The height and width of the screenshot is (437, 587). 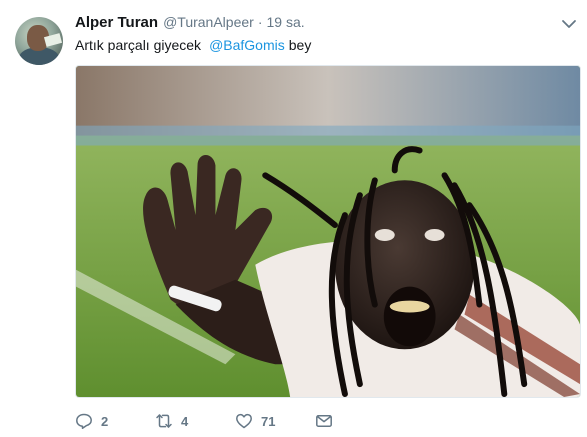 I want to click on tweet-text-before: Artık parçalı giyecek, so click(x=138, y=45).